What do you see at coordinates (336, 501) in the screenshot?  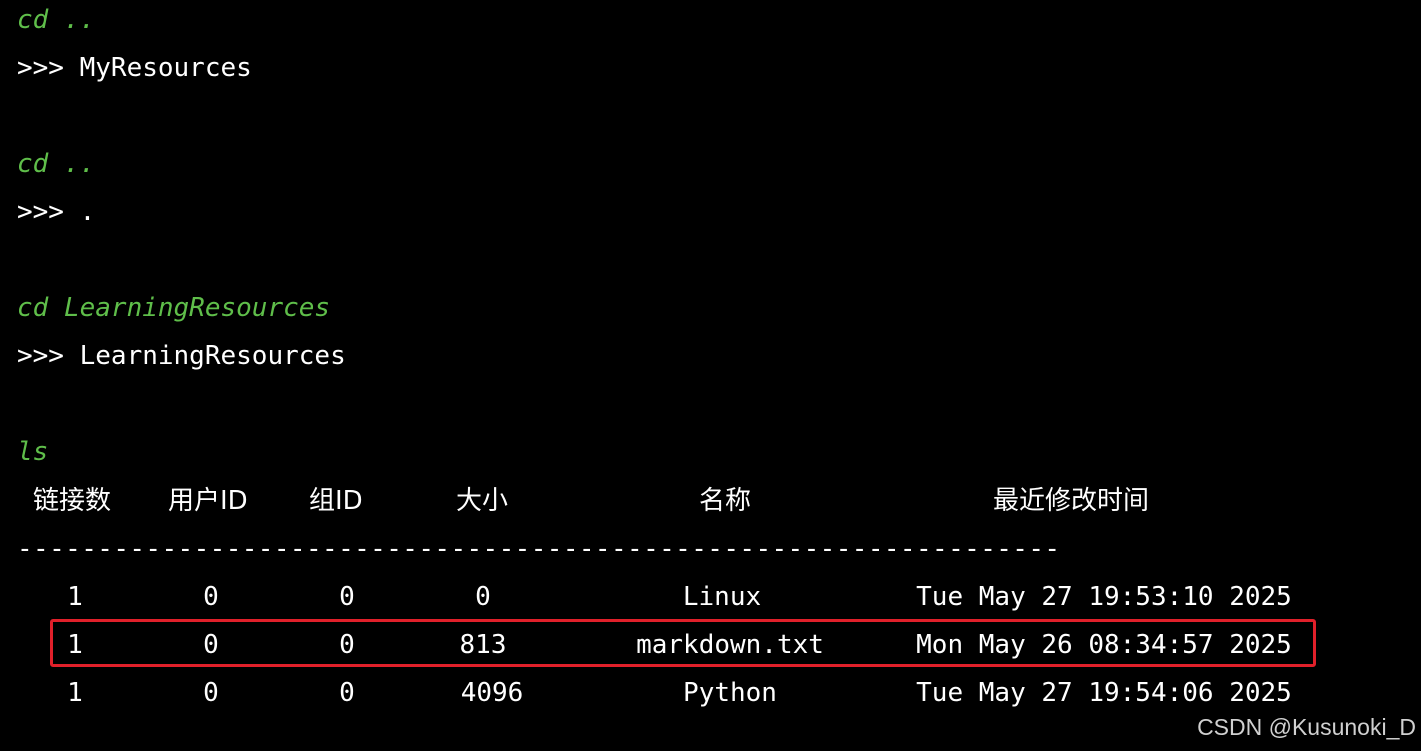 I see `header-gid: 组ID` at bounding box center [336, 501].